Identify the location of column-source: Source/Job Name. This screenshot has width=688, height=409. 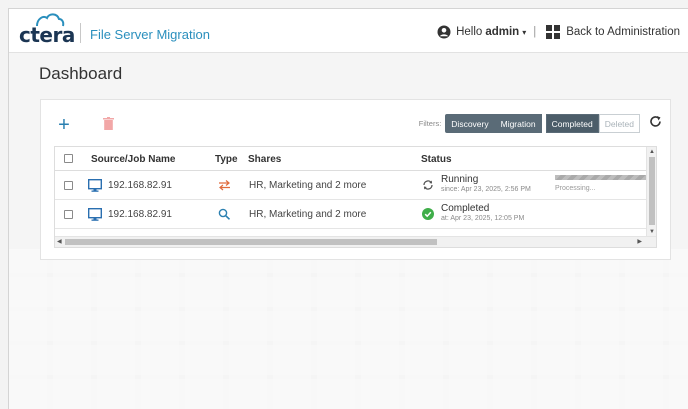
(133, 159).